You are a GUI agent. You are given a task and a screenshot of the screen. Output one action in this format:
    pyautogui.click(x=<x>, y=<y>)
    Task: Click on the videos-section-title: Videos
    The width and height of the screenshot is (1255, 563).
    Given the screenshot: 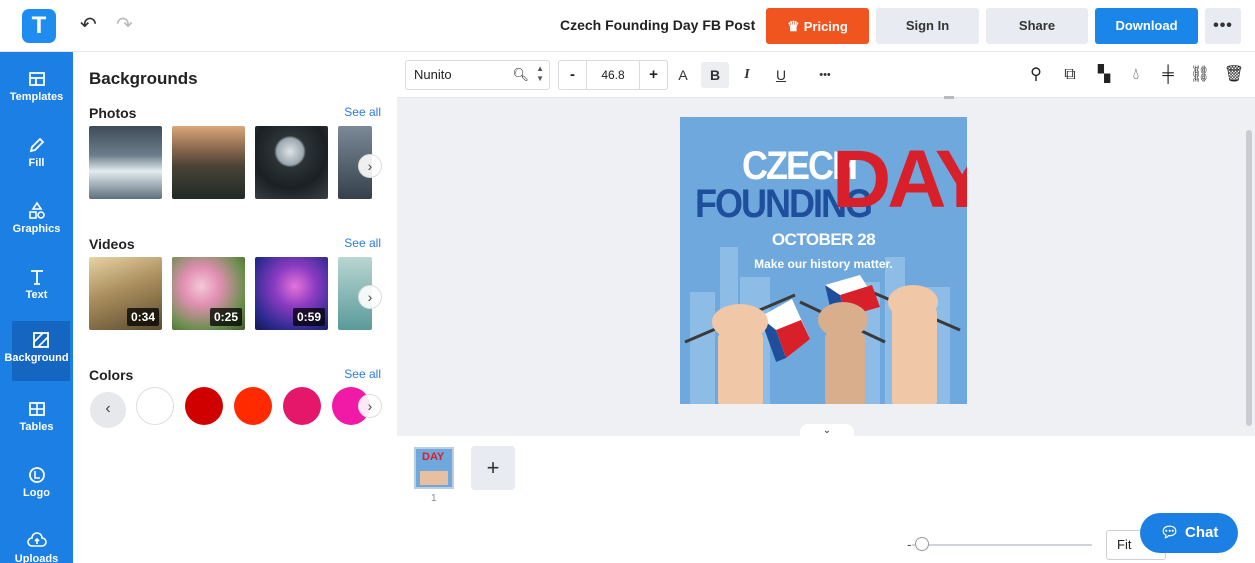 What is the action you would take?
    pyautogui.click(x=112, y=244)
    